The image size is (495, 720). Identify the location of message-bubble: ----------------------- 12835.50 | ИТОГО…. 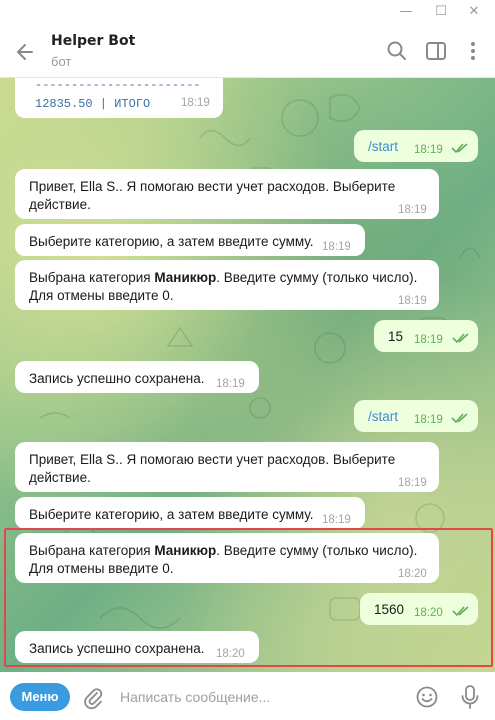
(119, 98).